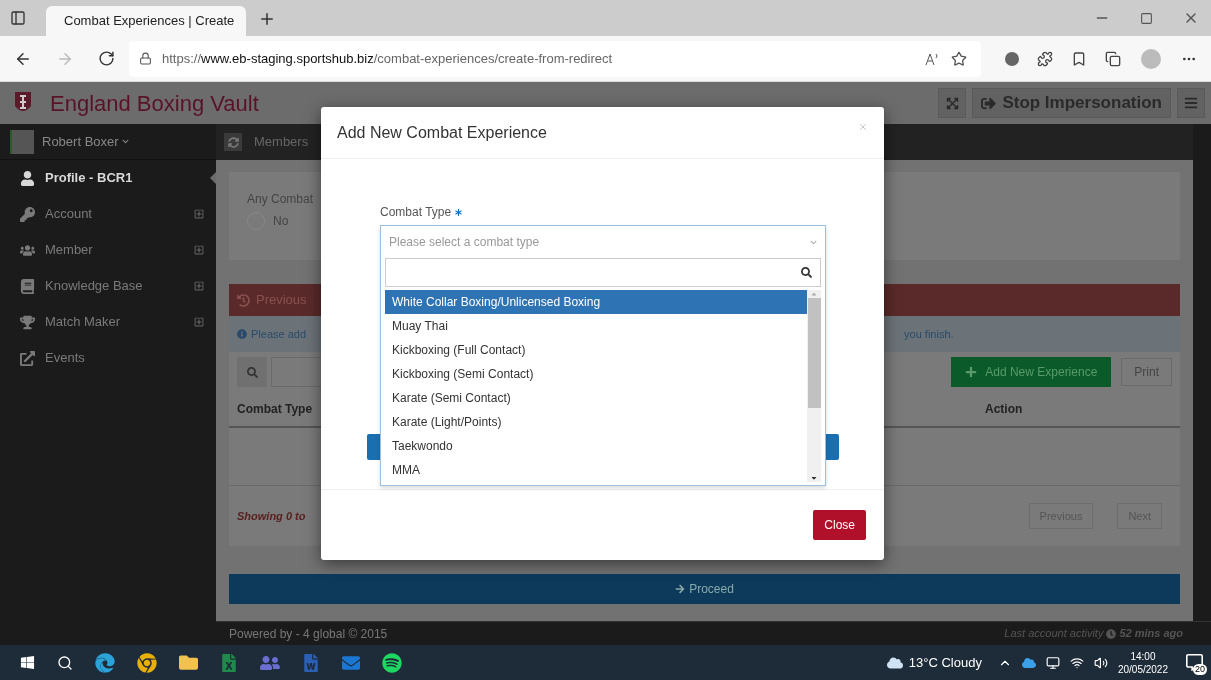  Describe the element at coordinates (596, 326) in the screenshot. I see `dropdown-option: Muay Thai` at that location.